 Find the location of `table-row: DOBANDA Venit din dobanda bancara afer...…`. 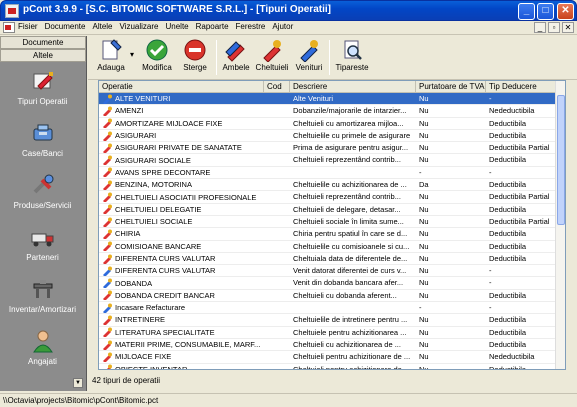

table-row: DOBANDA Venit din dobanda bancara afer...… is located at coordinates (332, 283).